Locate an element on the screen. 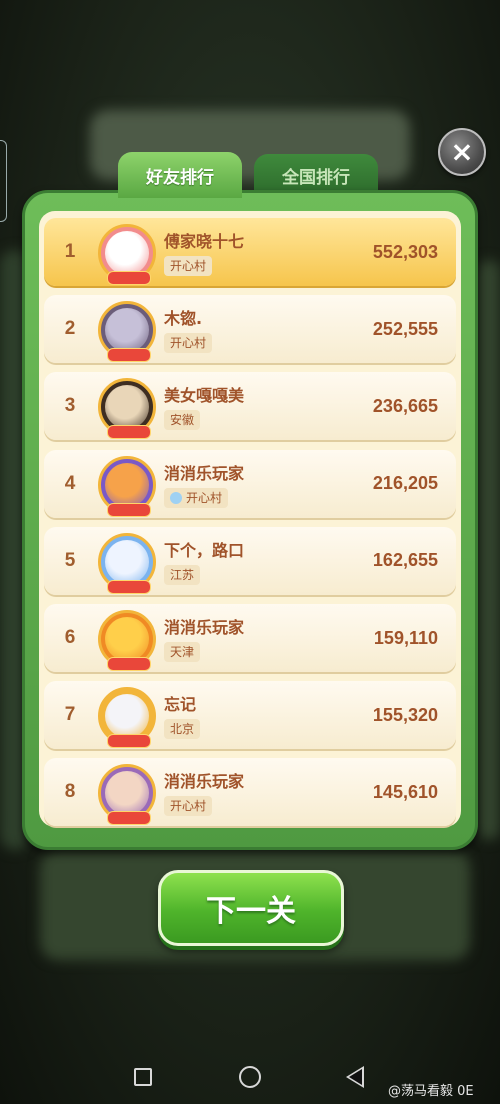  rank-number: 8 is located at coordinates (70, 792).